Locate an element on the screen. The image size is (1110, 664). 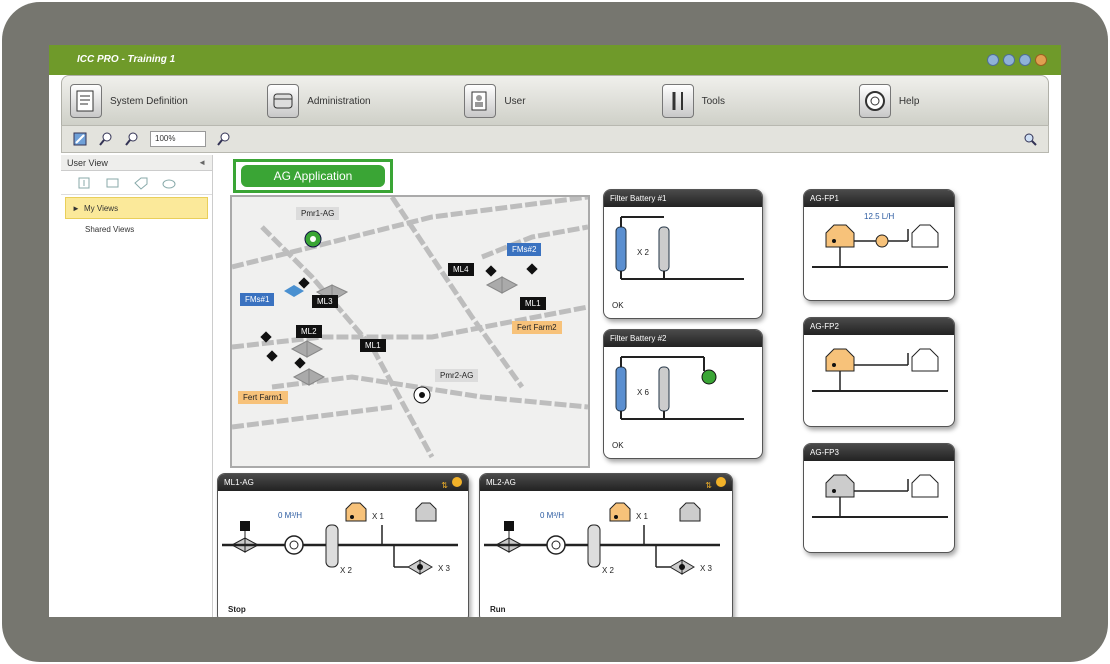
ag-fp3-panel: AG-FP3 is located at coordinates (879, 498).